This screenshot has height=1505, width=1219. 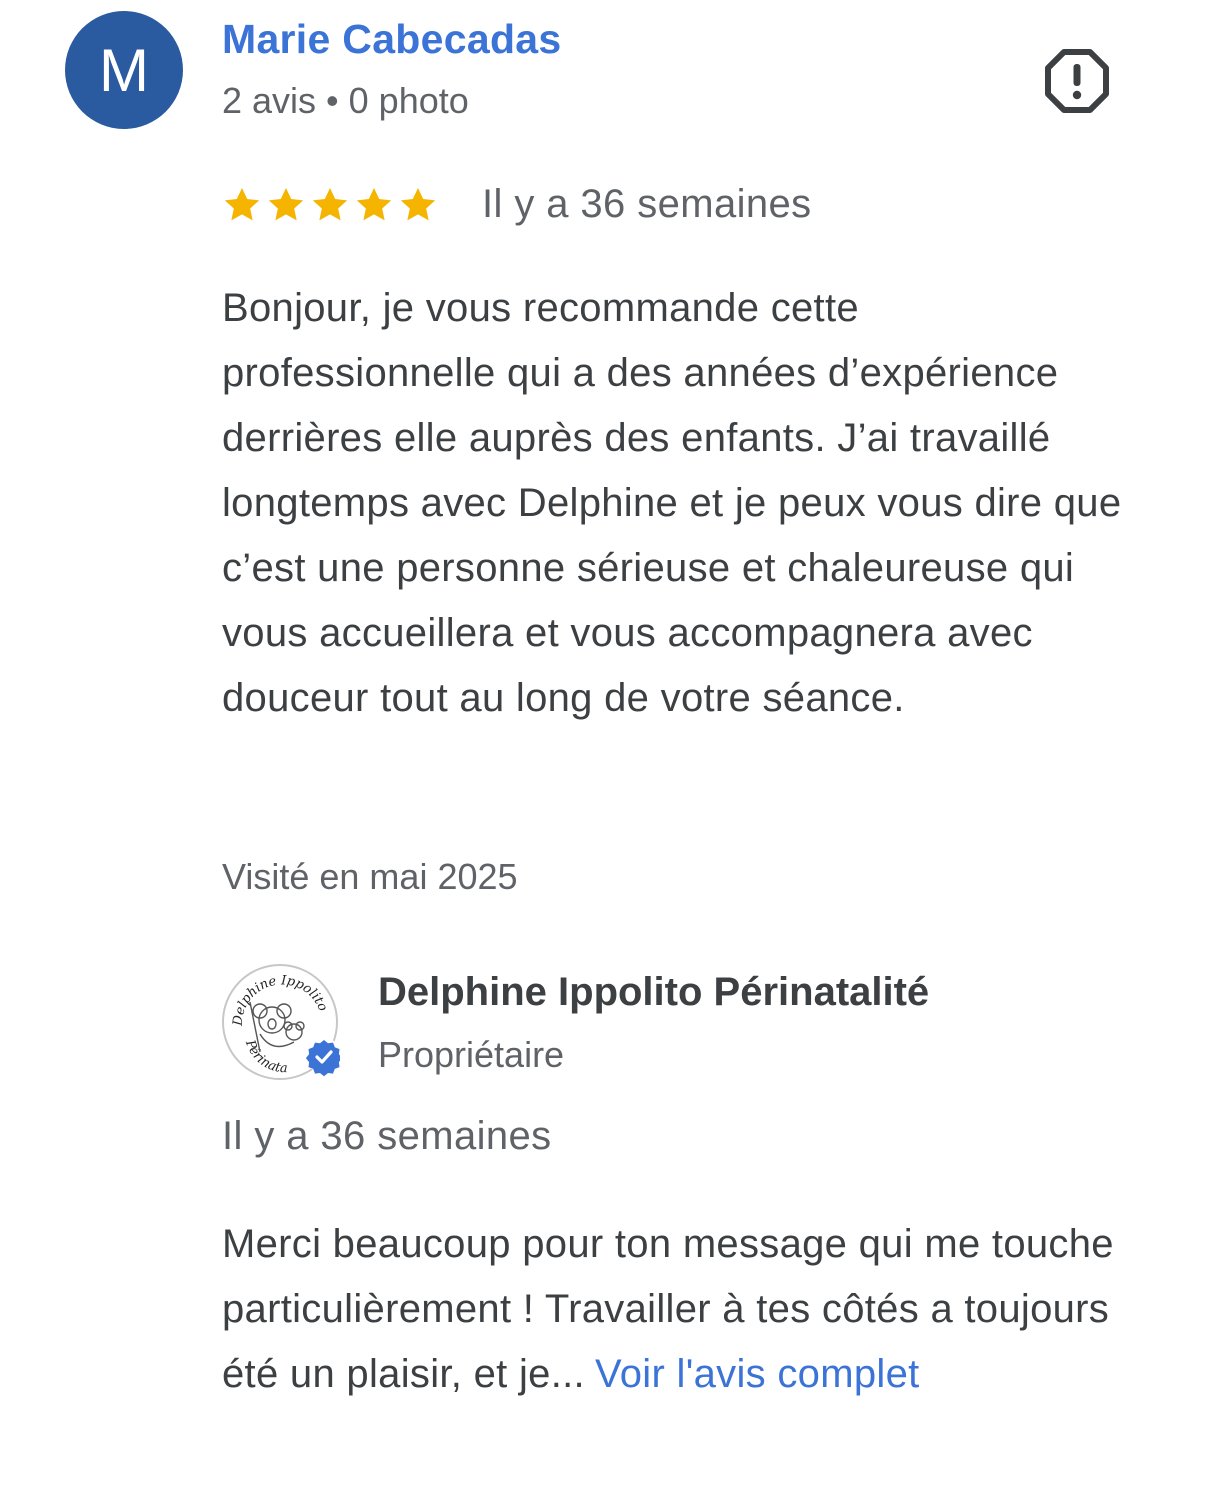 I want to click on see-full-review-link: Voir l'avis complet, so click(x=757, y=1374).